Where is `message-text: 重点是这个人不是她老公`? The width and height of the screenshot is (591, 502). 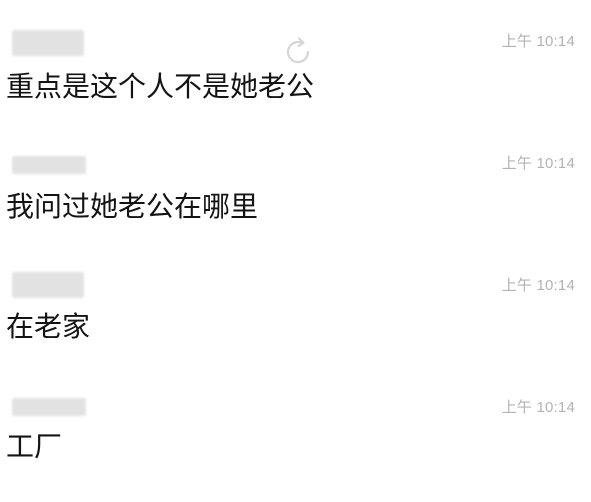
message-text: 重点是这个人不是她老公 is located at coordinates (160, 87).